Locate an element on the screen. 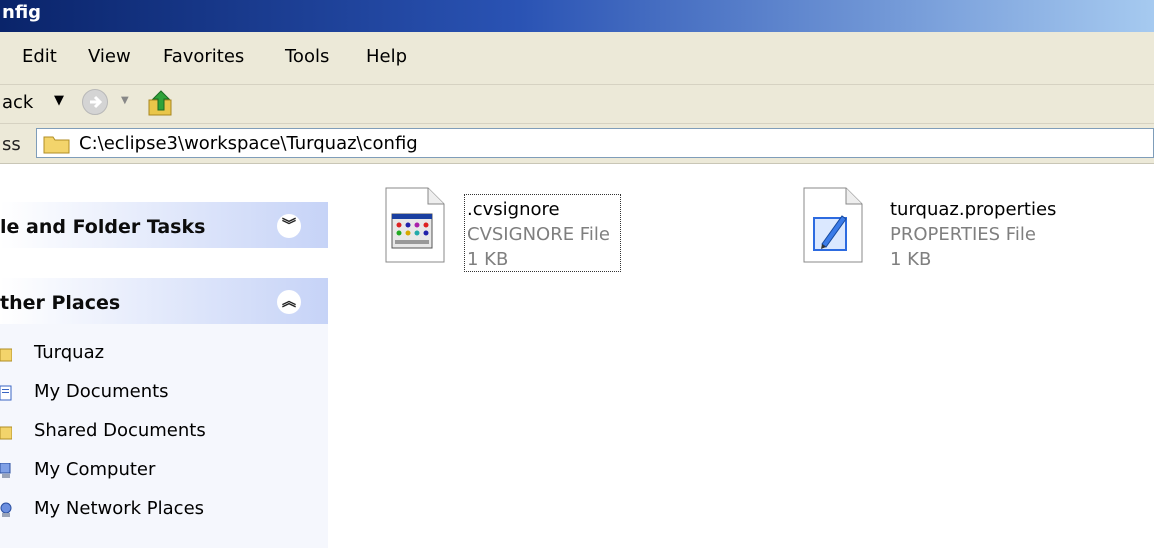 This screenshot has width=1154, height=553. computer-icon is located at coordinates (5, 470).